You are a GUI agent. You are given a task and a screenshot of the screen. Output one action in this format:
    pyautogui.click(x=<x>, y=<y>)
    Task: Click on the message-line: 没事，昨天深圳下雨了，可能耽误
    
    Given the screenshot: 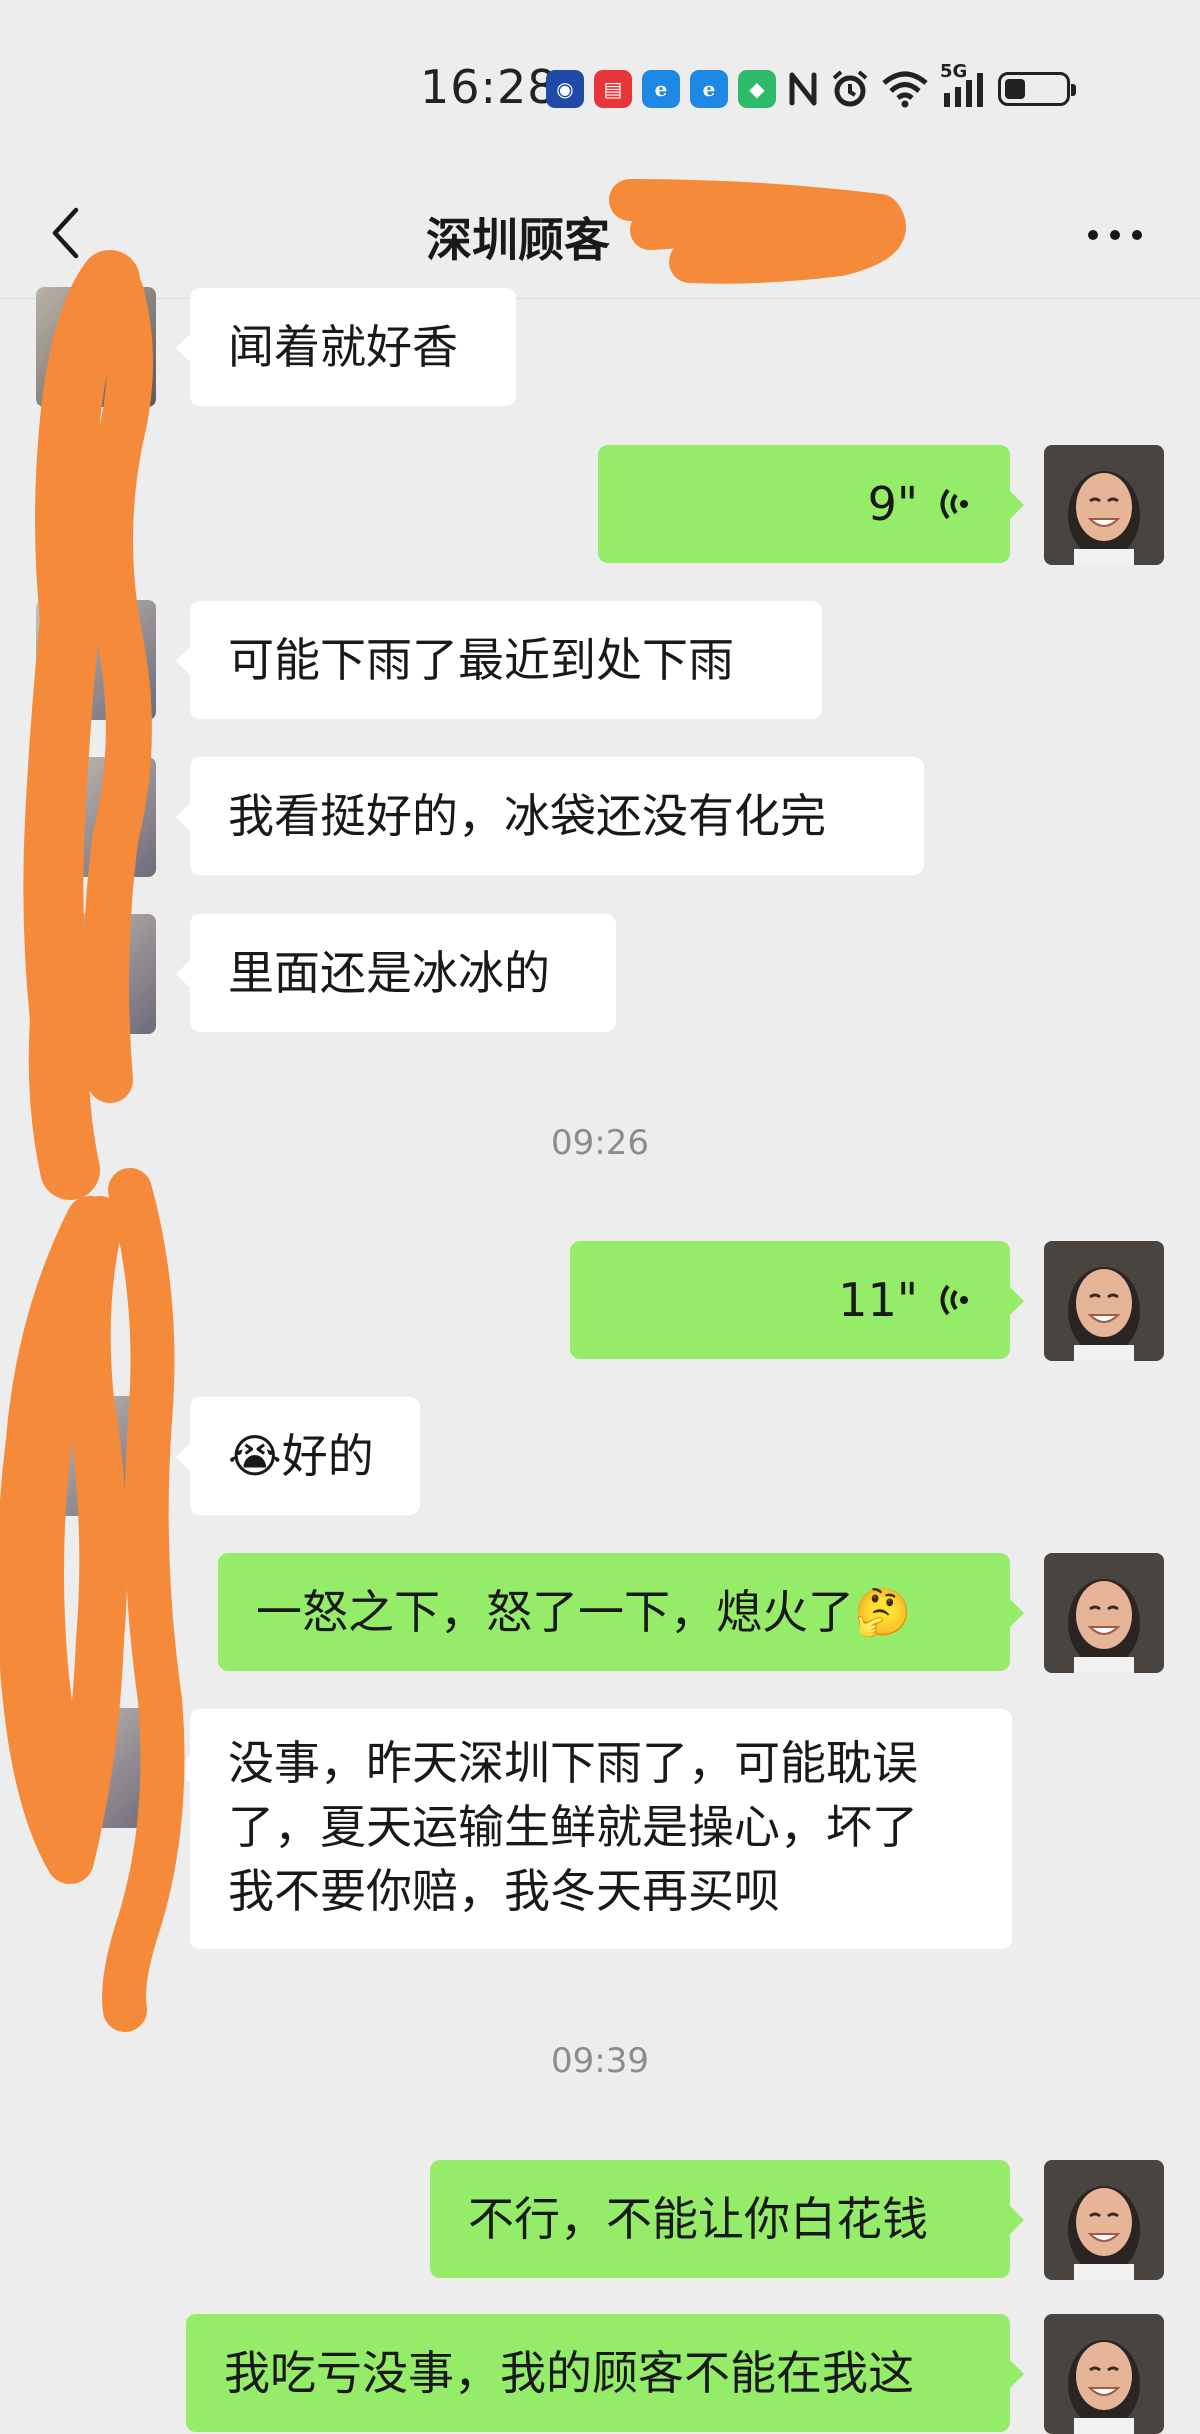 What is the action you would take?
    pyautogui.click(x=573, y=1763)
    